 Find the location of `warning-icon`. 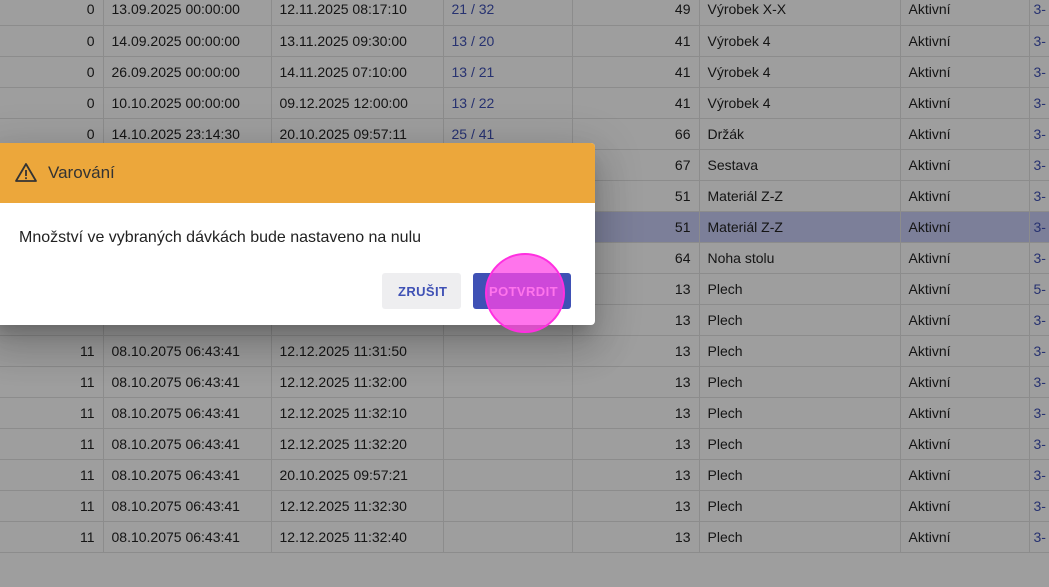

warning-icon is located at coordinates (26, 173).